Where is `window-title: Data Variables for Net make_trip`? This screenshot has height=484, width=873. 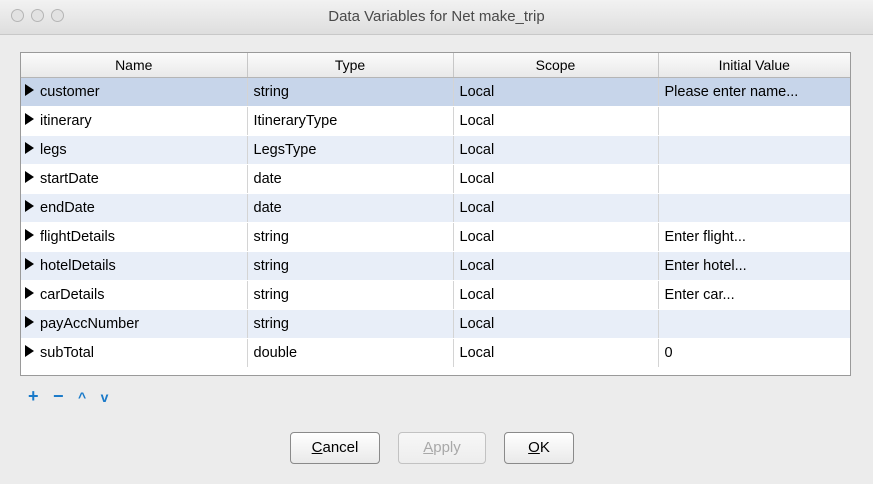 window-title: Data Variables for Net make_trip is located at coordinates (436, 16).